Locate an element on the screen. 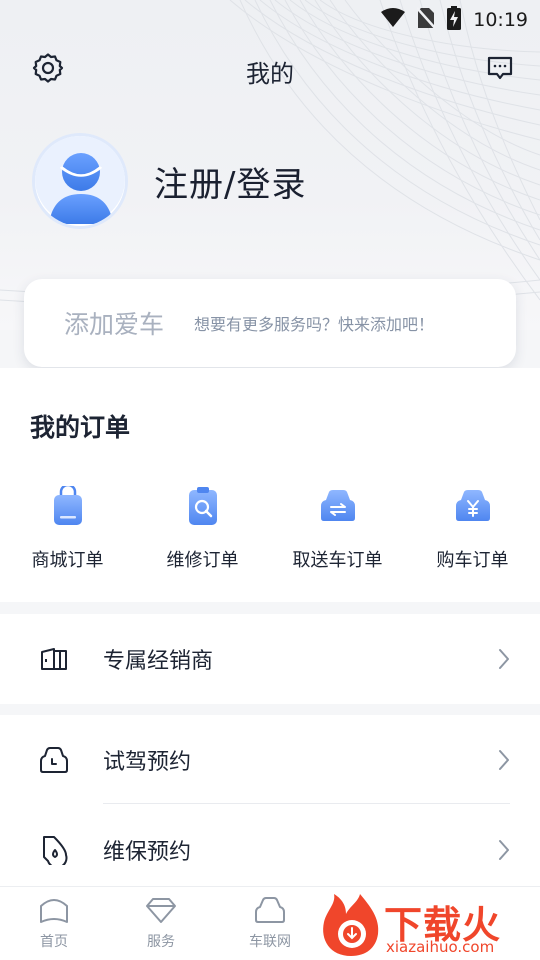  message-button is located at coordinates (500, 70).